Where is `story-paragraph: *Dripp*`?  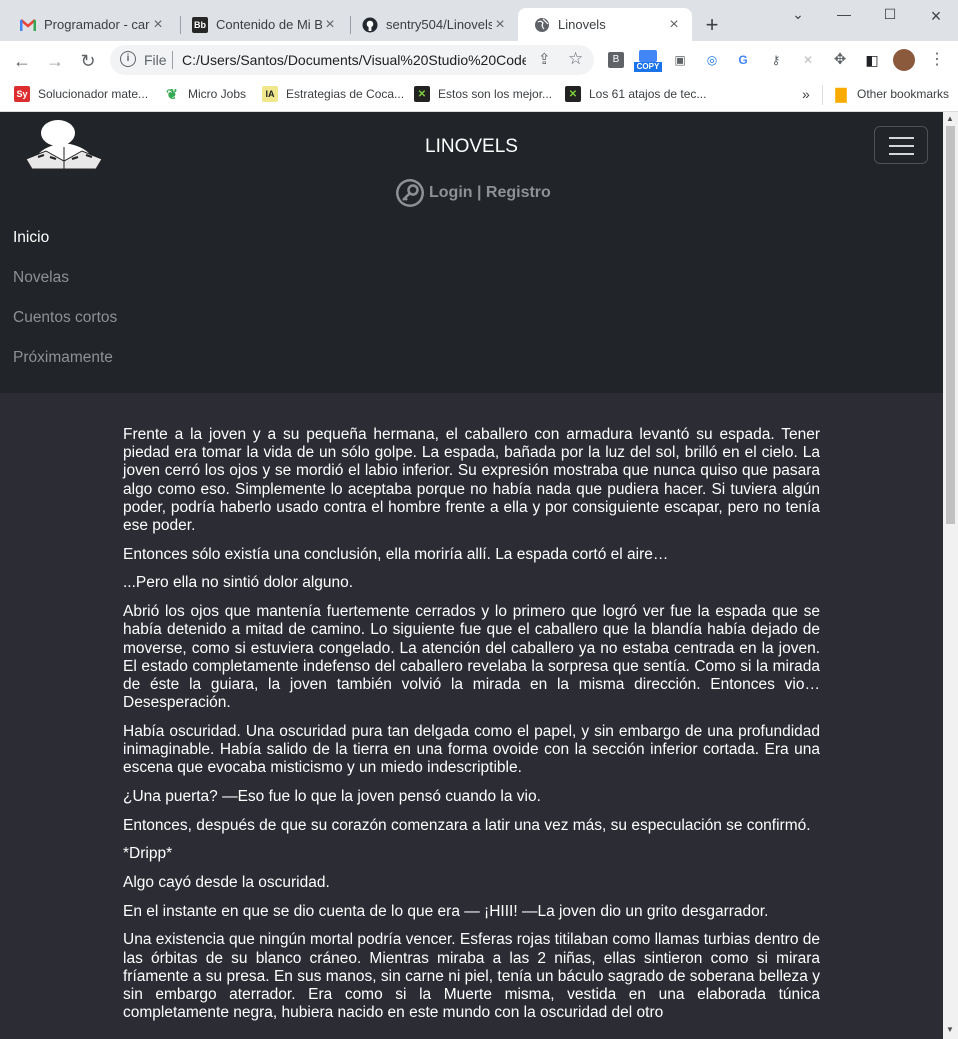 story-paragraph: *Dripp* is located at coordinates (148, 854).